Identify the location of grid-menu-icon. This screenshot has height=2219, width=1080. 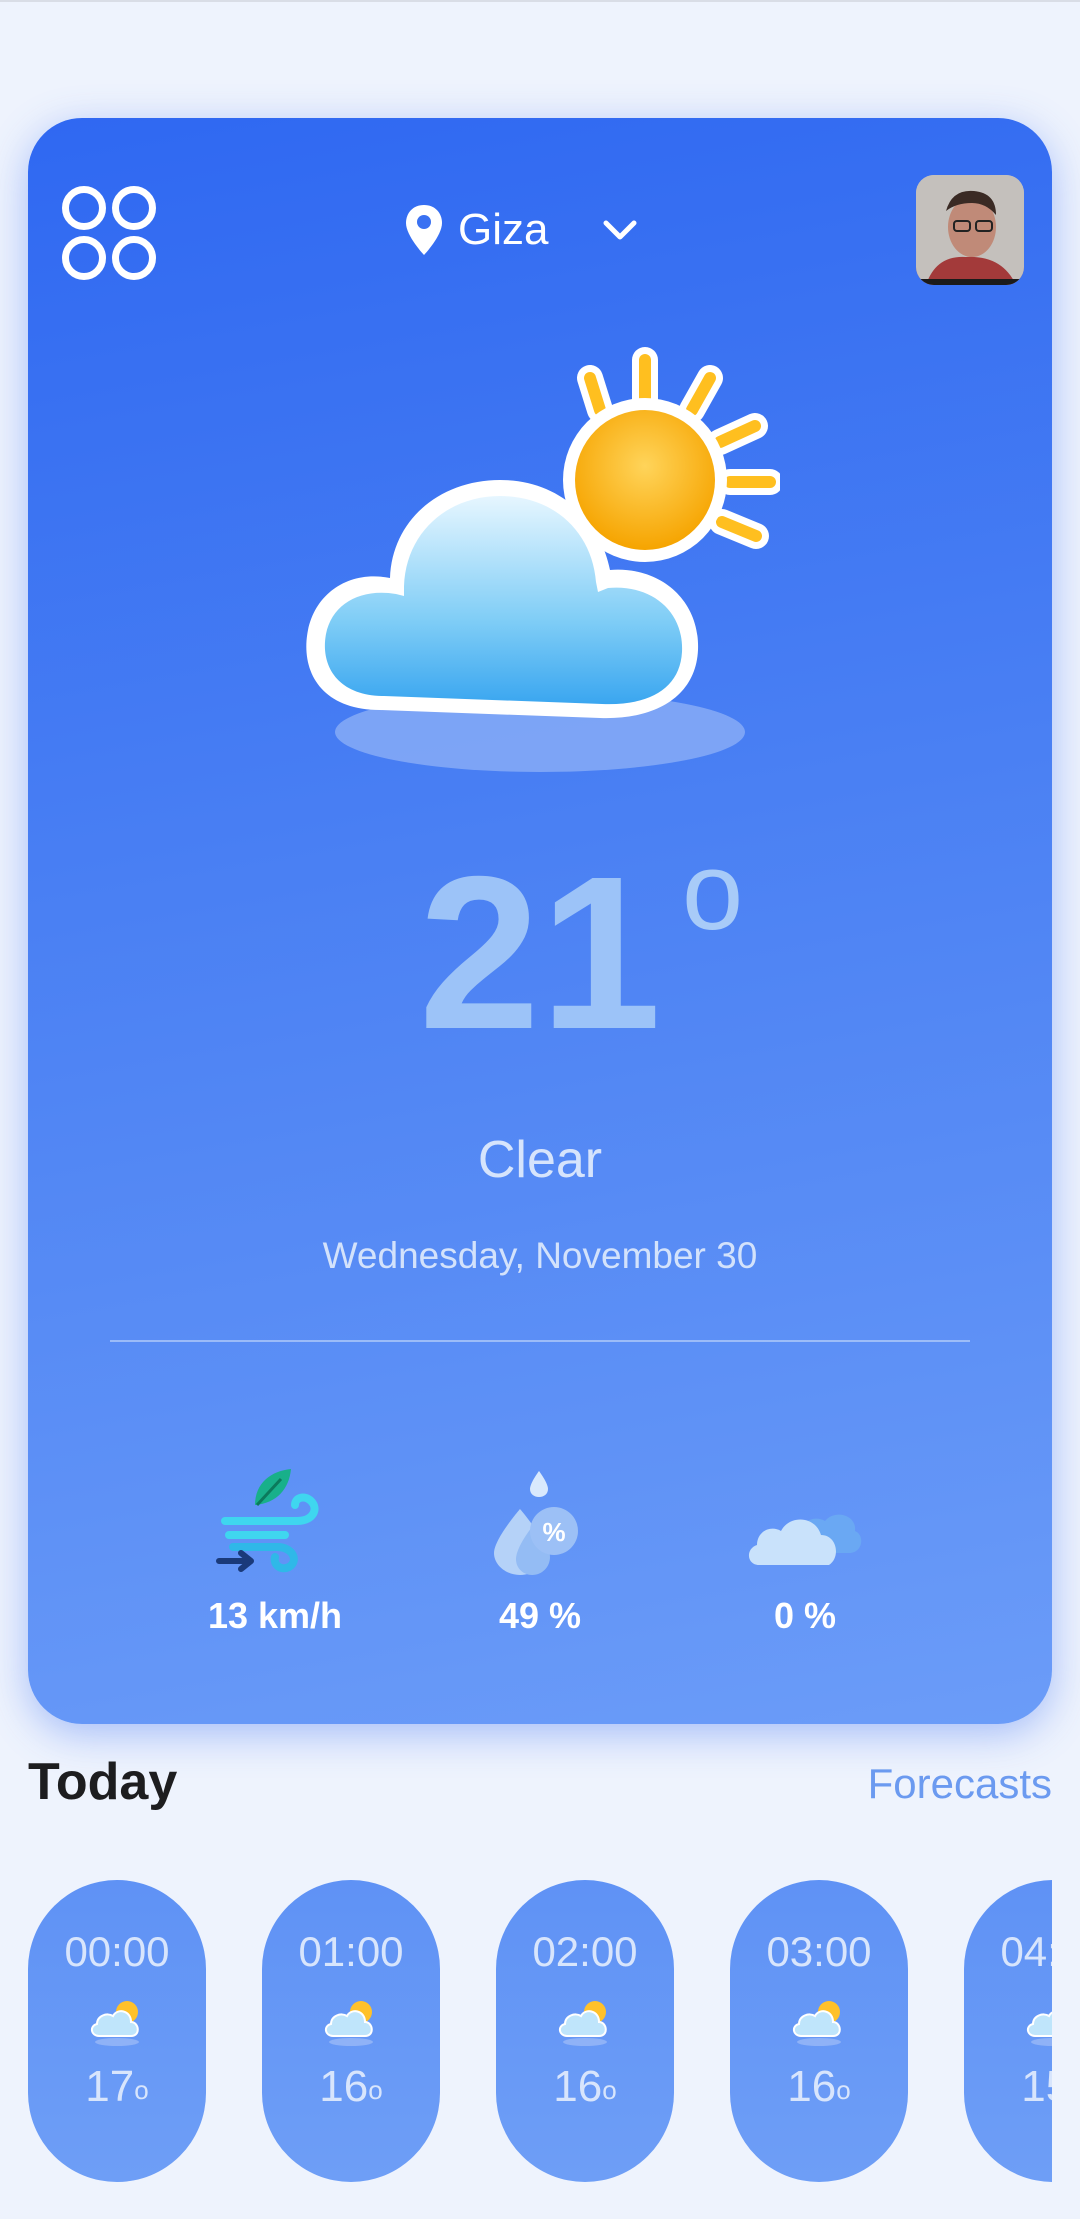
(109, 233).